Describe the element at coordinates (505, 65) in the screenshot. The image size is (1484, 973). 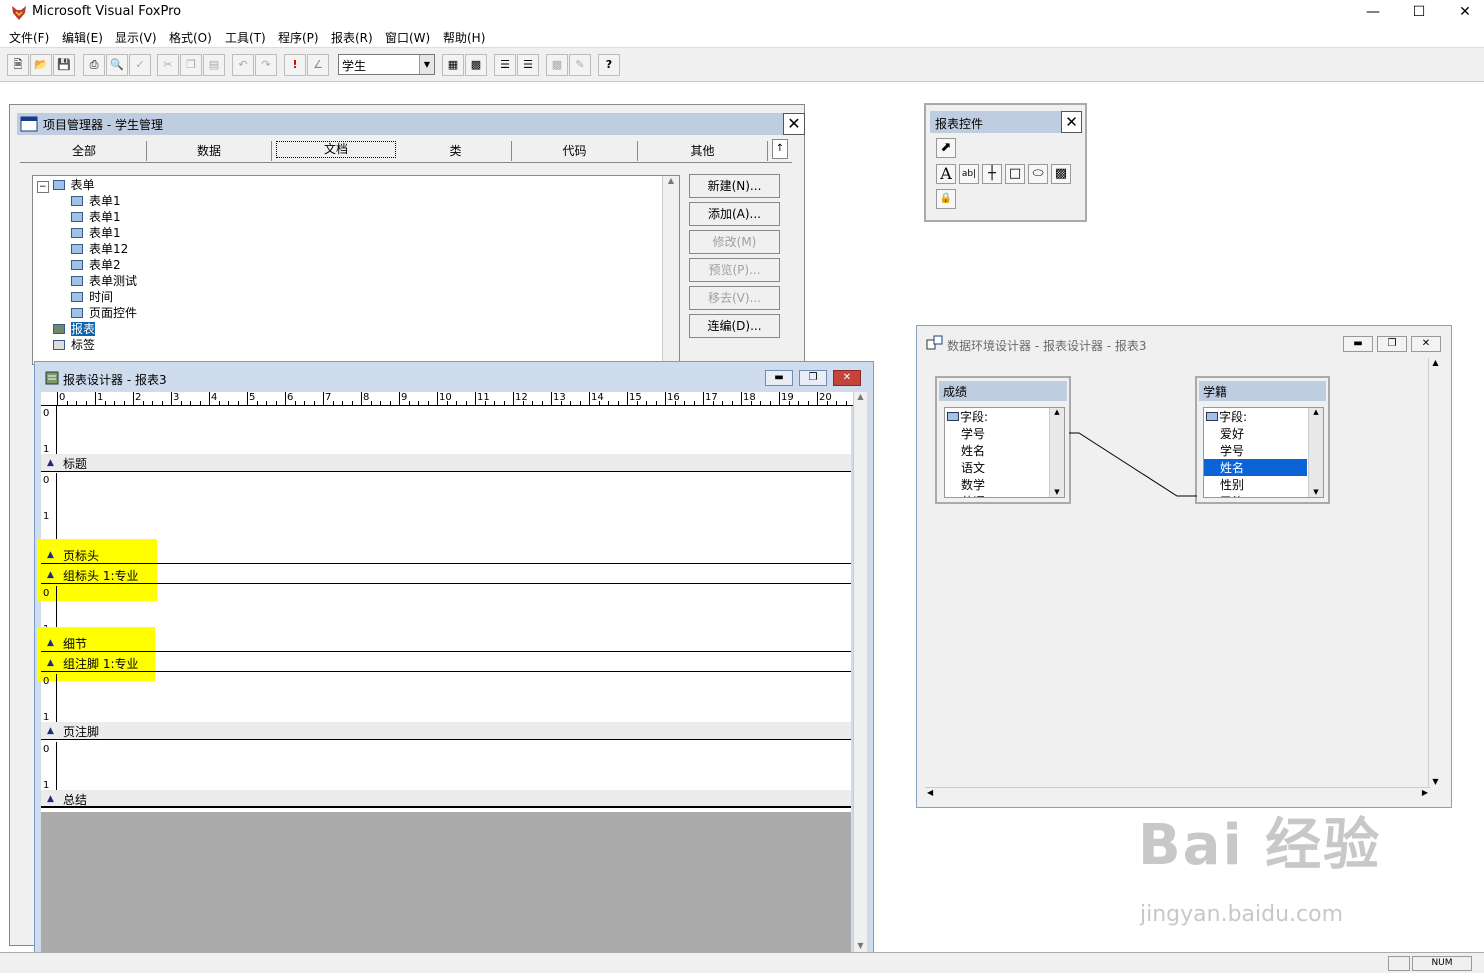
I see `form-wizard-icon: ☰` at that location.